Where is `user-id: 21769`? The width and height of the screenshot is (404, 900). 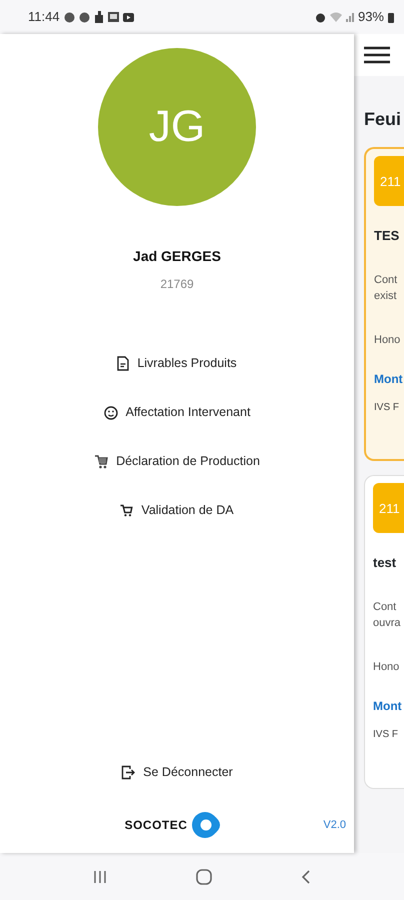
user-id: 21769 is located at coordinates (177, 284).